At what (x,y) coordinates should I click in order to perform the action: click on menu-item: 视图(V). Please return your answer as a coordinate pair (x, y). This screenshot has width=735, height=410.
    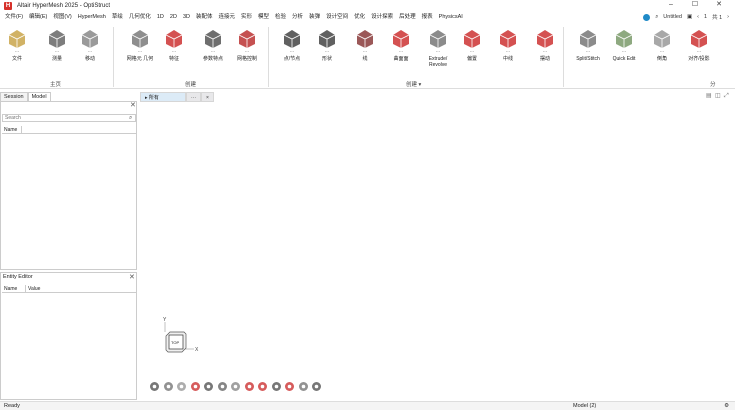
    Looking at the image, I should click on (62, 17).